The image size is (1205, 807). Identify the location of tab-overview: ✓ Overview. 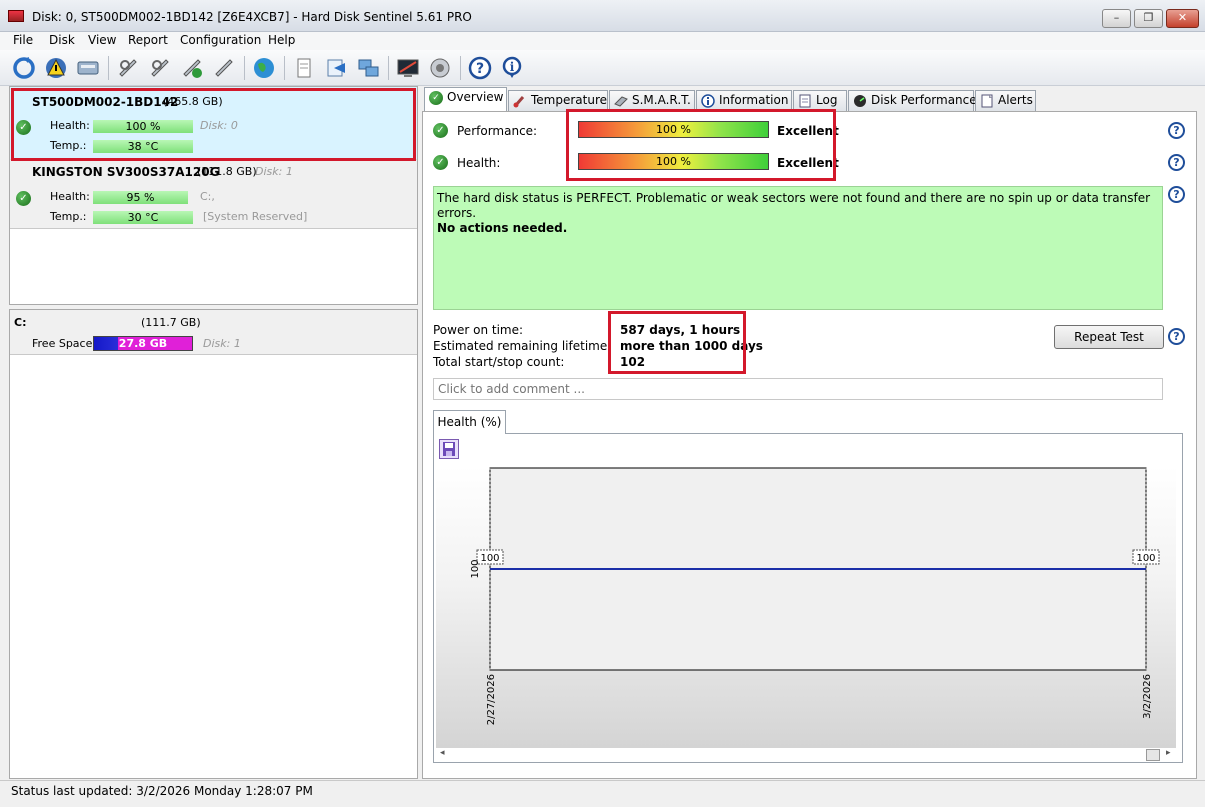
(465, 99).